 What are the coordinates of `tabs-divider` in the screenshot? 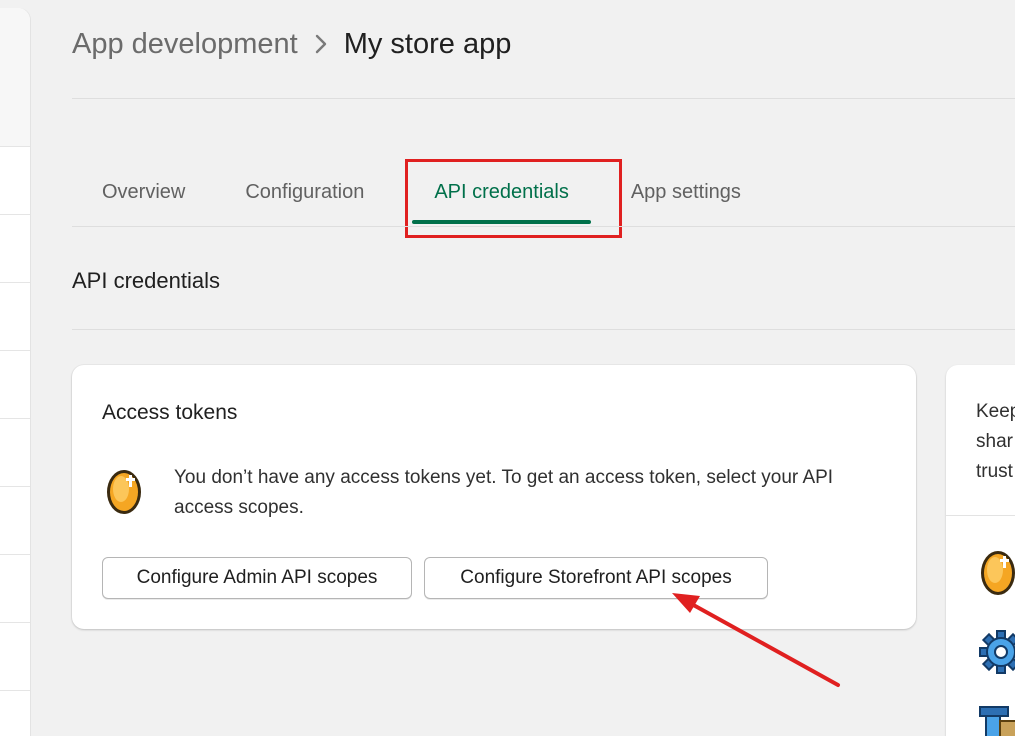 It's located at (543, 226).